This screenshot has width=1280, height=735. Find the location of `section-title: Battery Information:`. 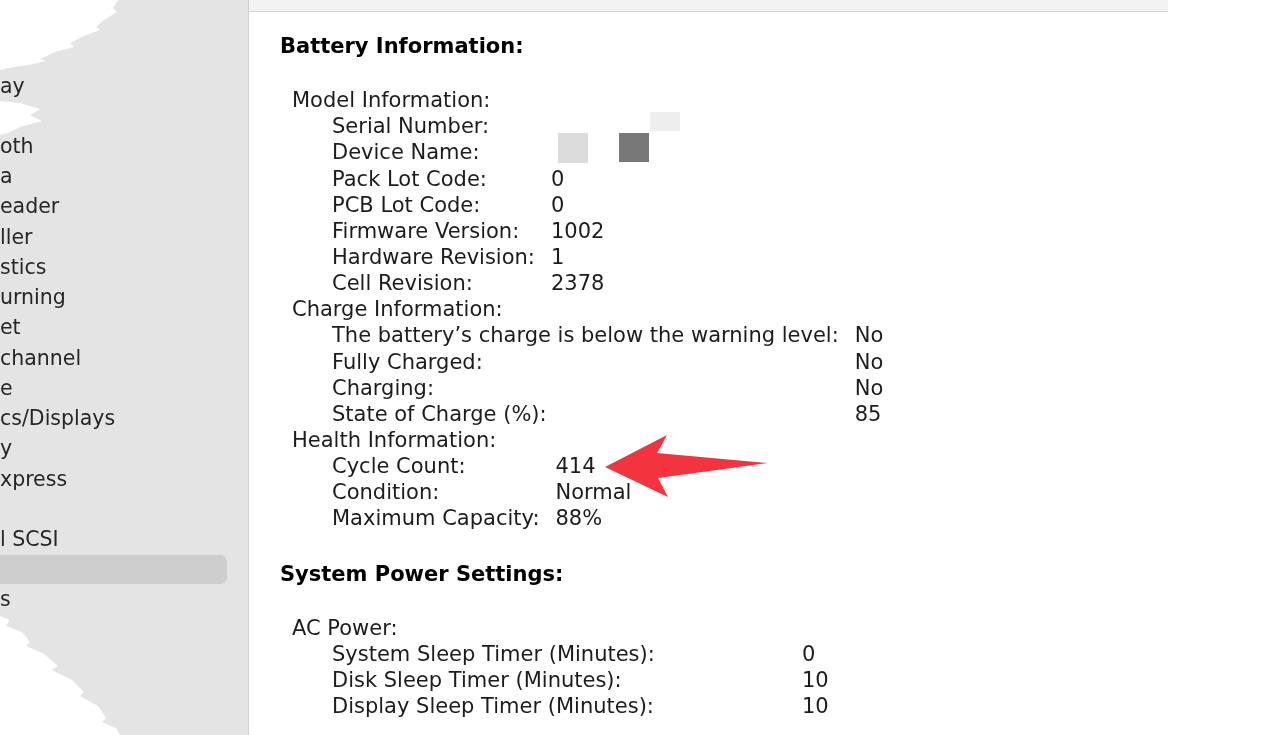

section-title: Battery Information: is located at coordinates (402, 46).